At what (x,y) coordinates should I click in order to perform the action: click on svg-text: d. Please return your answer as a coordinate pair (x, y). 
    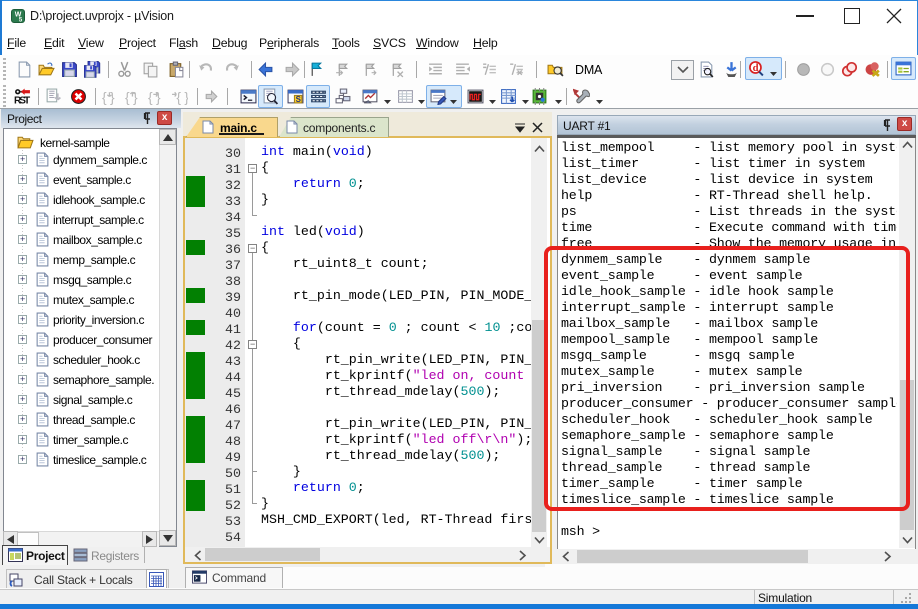
    Looking at the image, I should click on (756, 68).